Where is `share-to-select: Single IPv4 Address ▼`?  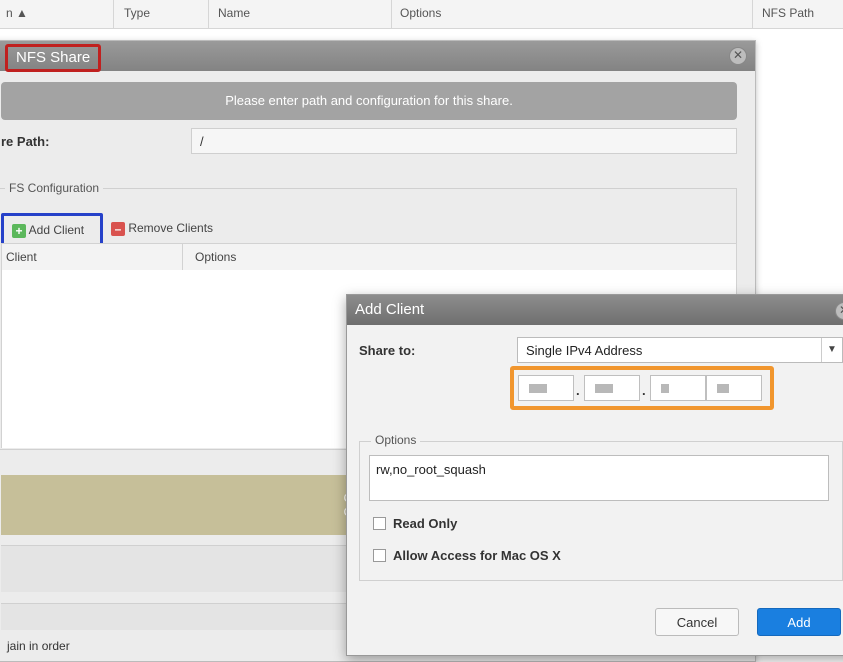 share-to-select: Single IPv4 Address ▼ is located at coordinates (680, 350).